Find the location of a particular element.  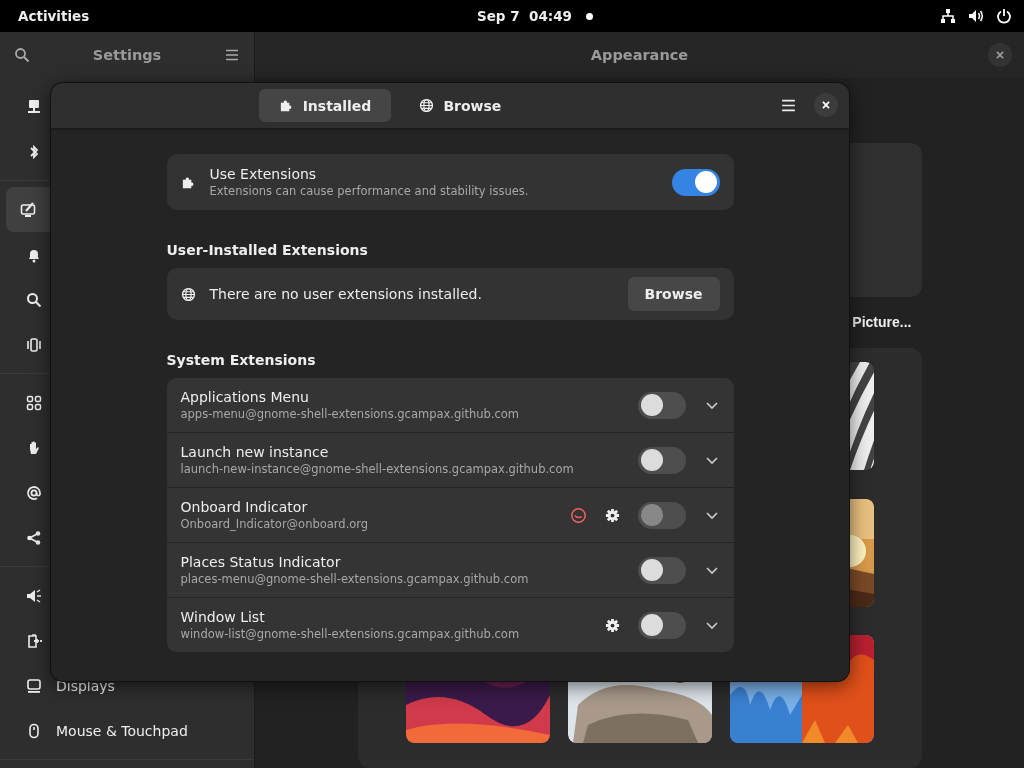

extension-name: Onboard Indicator is located at coordinates (244, 507).